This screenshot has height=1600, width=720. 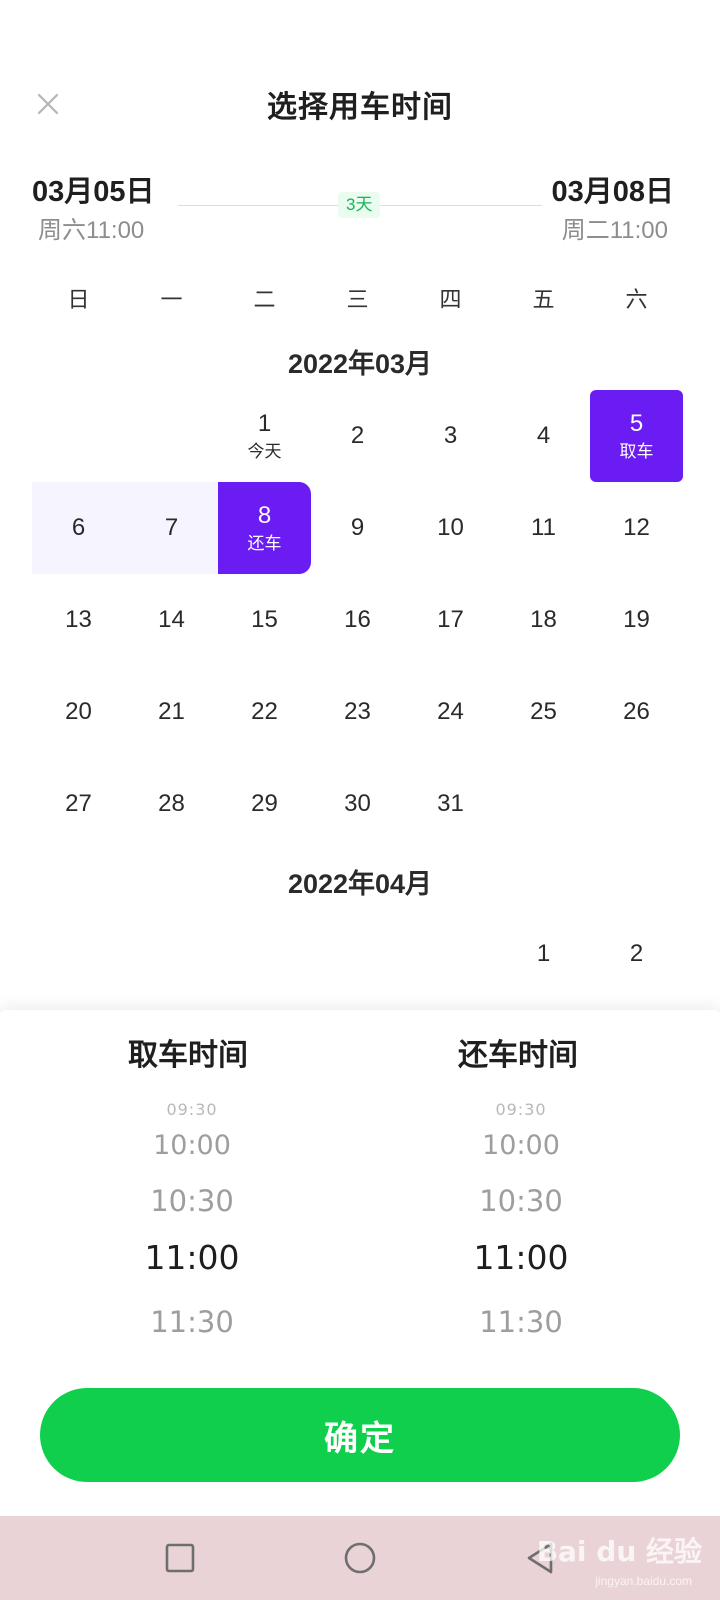 I want to click on calendar-day-cell: 27, so click(x=78, y=804).